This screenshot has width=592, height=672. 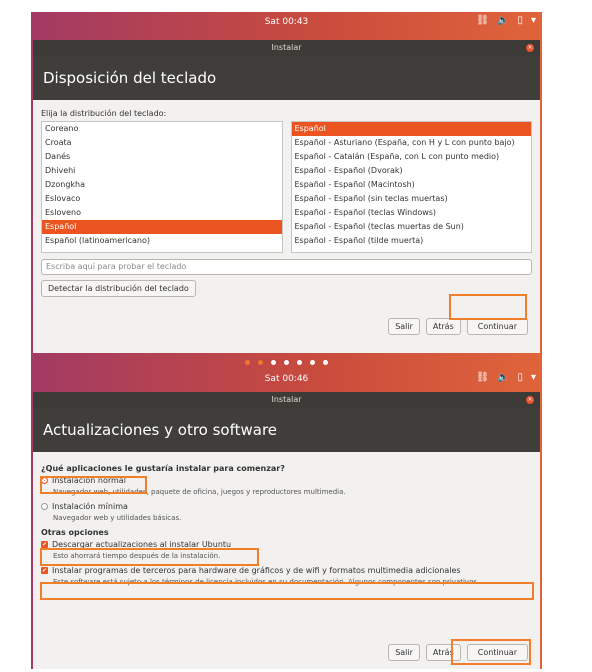 What do you see at coordinates (443, 326) in the screenshot?
I see `back-button: Atrás` at bounding box center [443, 326].